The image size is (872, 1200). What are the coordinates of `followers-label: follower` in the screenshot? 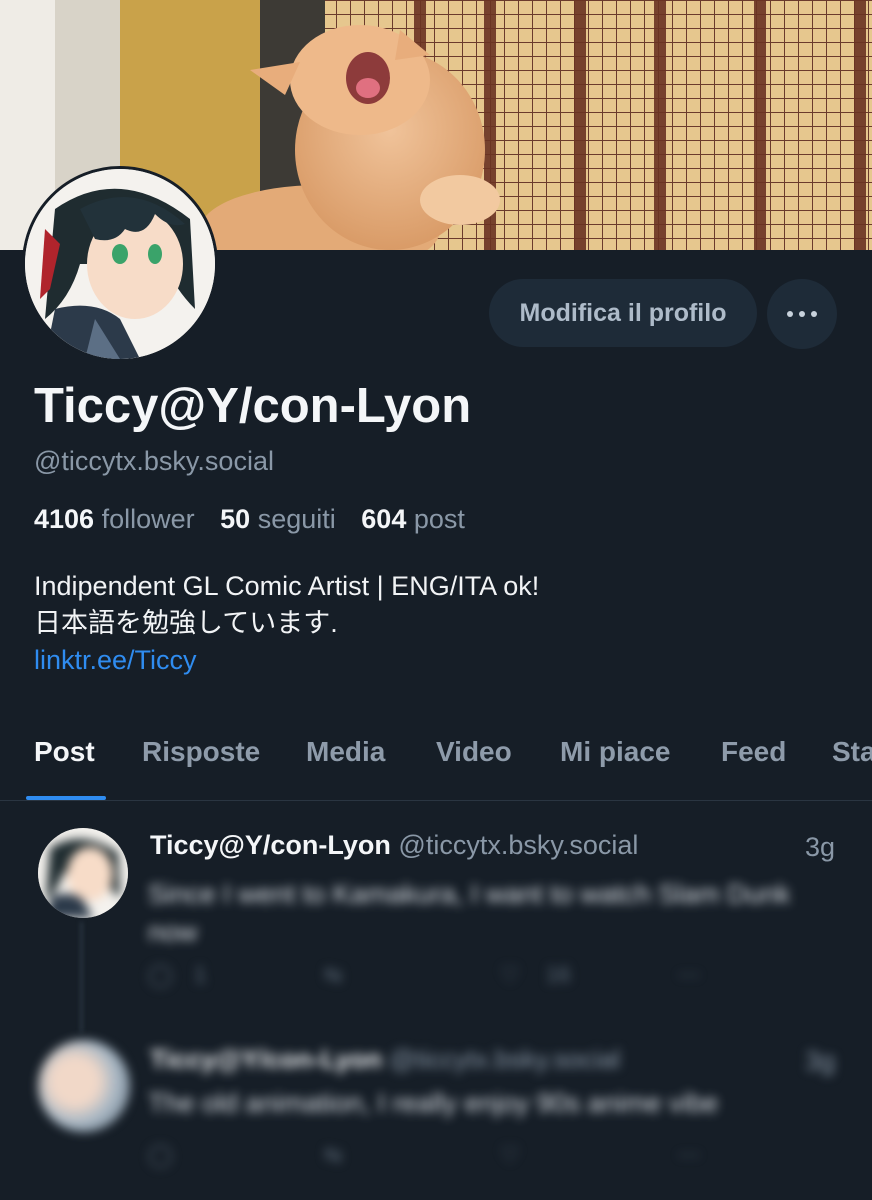 It's located at (148, 519).